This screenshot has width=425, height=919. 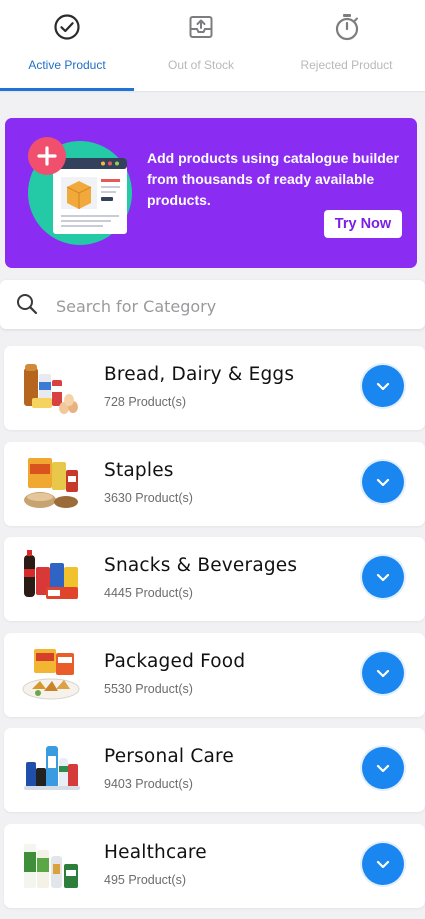 What do you see at coordinates (346, 27) in the screenshot?
I see `stopwatch-icon` at bounding box center [346, 27].